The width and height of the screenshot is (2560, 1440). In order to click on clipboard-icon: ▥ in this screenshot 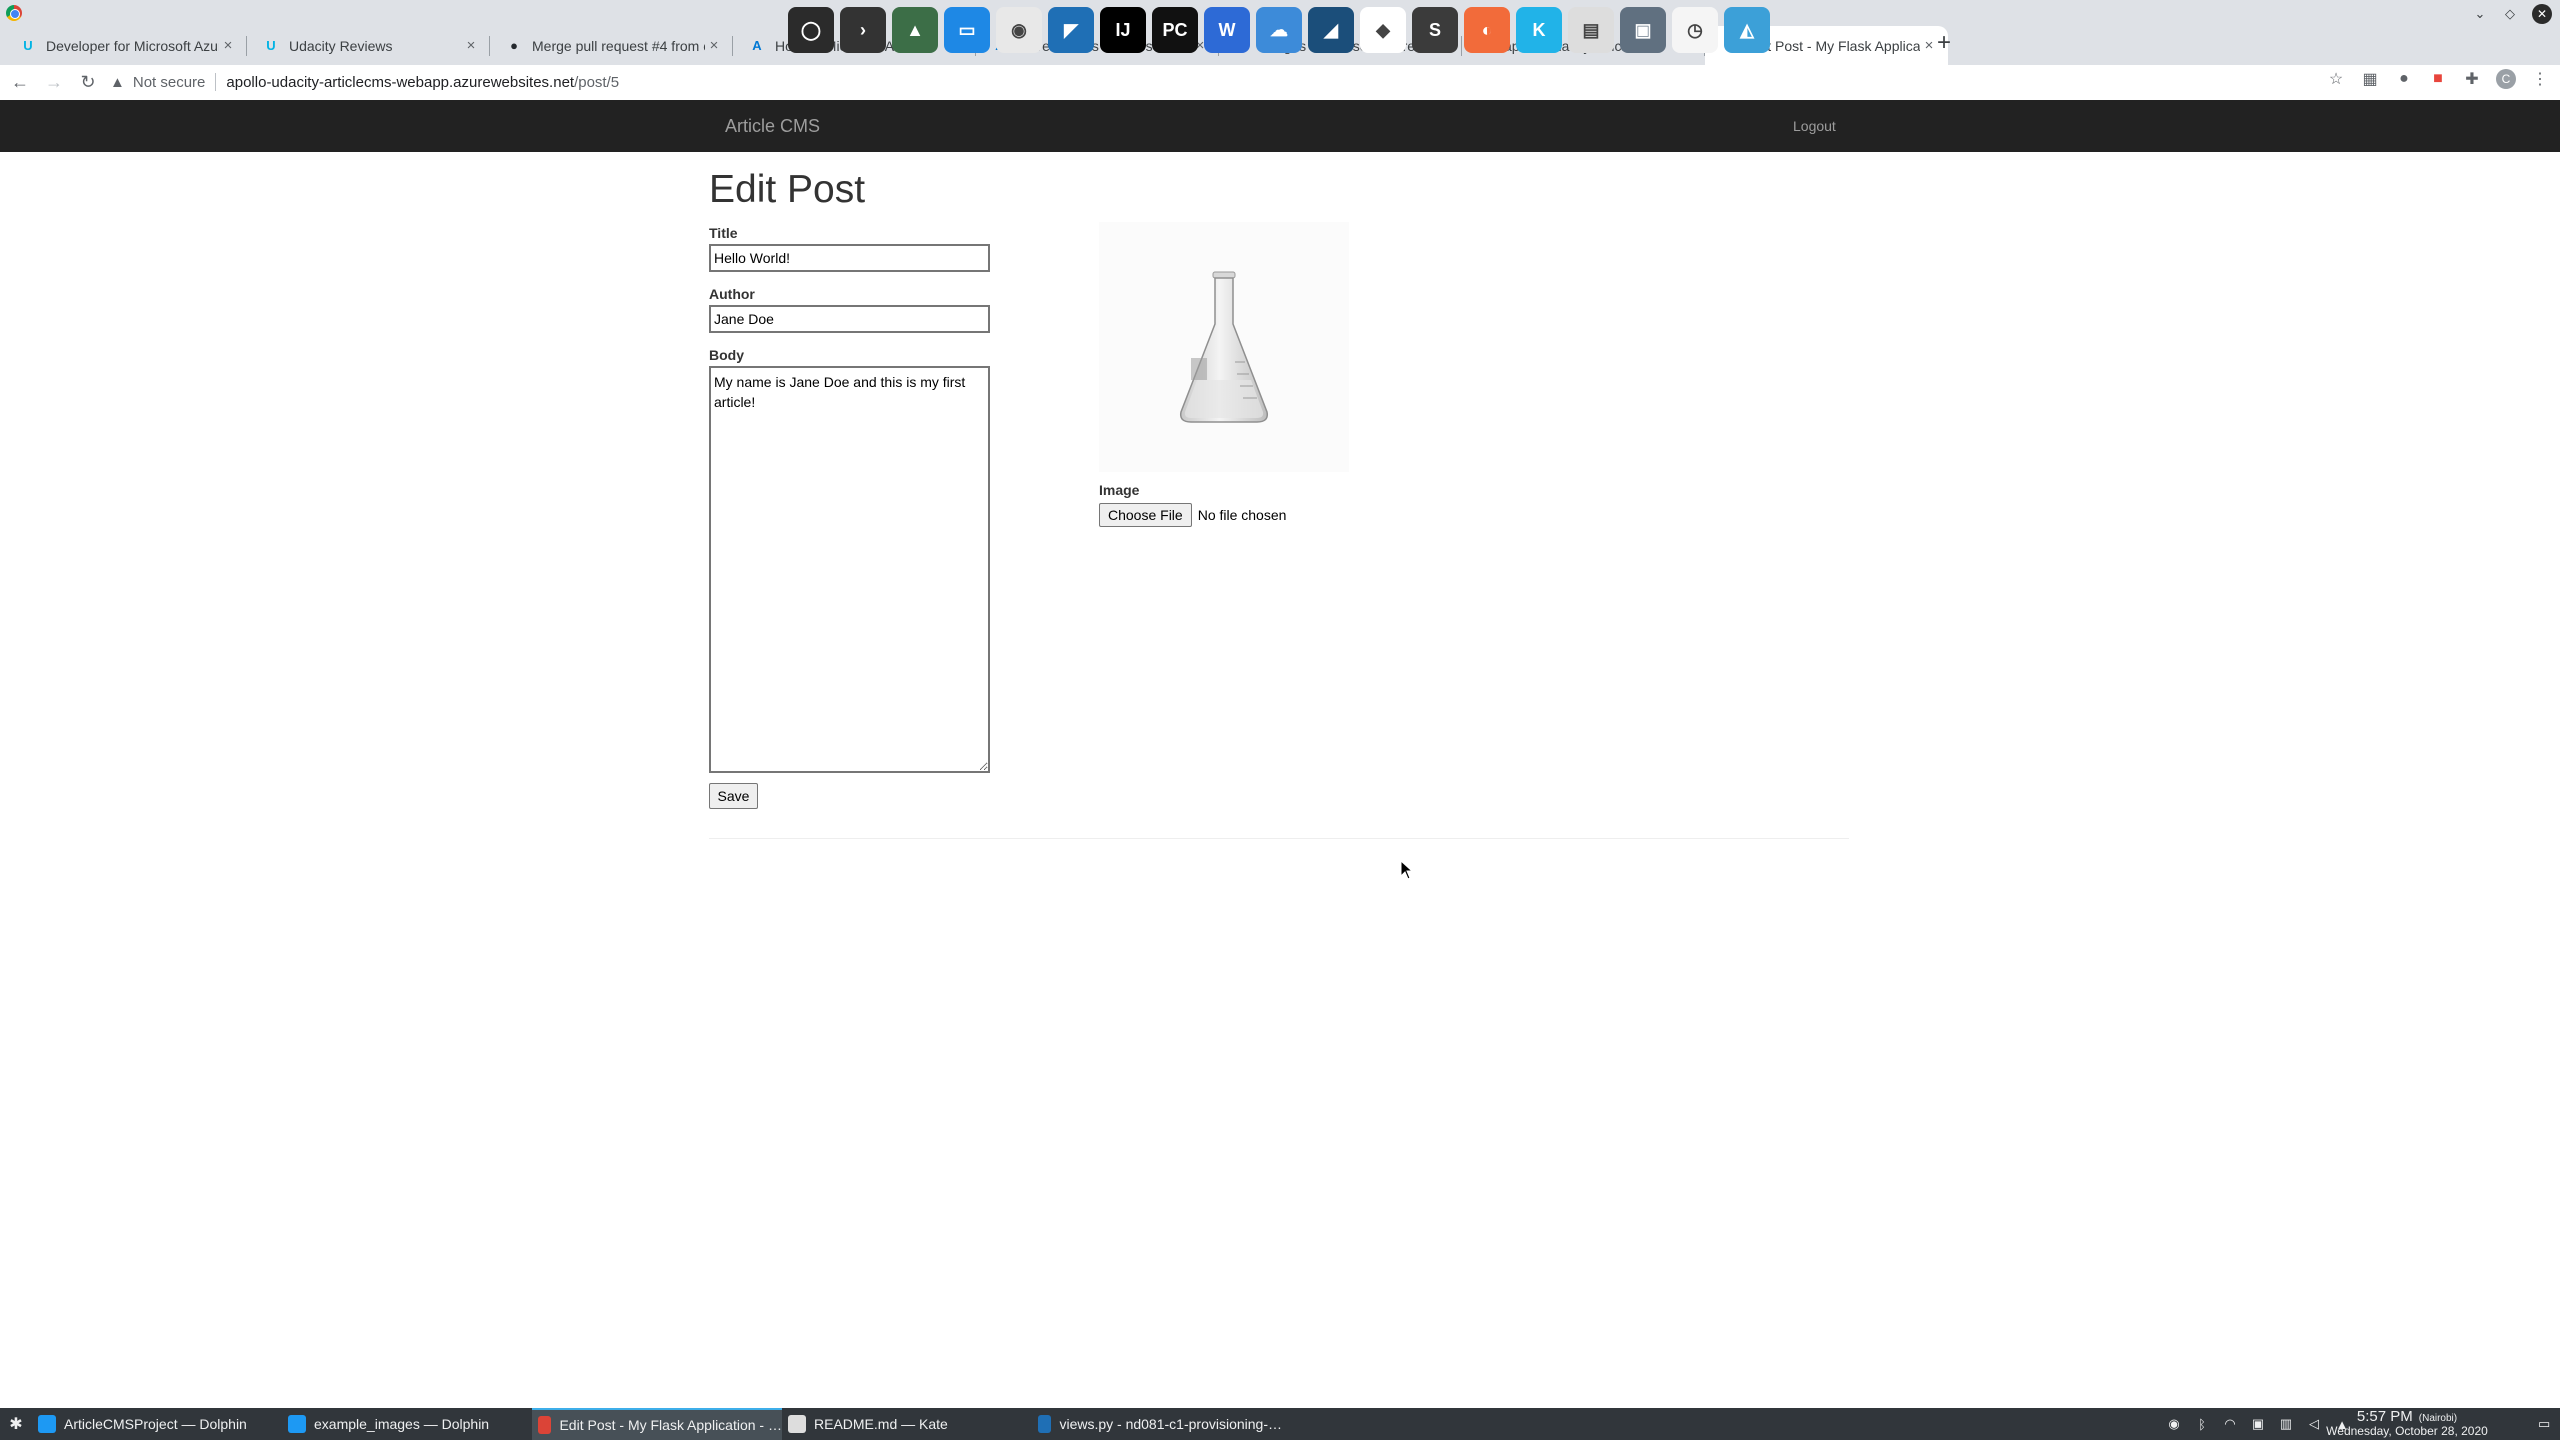, I will do `click(2286, 1424)`.